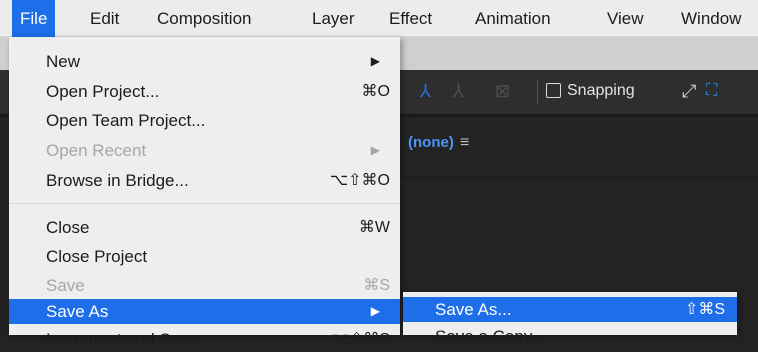 This screenshot has width=758, height=352. Describe the element at coordinates (204, 285) in the screenshot. I see `menu-item-save: Save ⌘S` at that location.